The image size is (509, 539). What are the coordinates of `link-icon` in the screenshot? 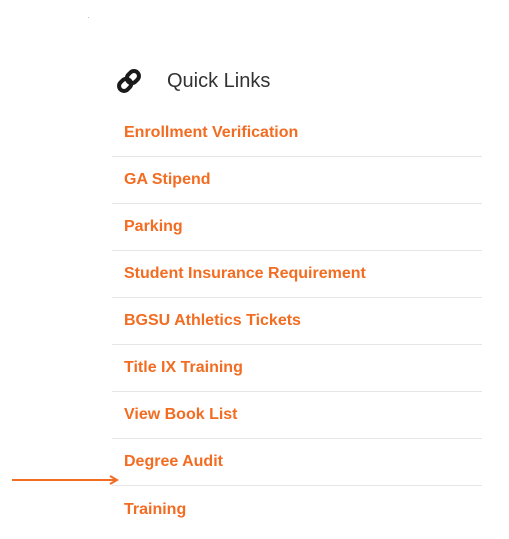 It's located at (129, 81).